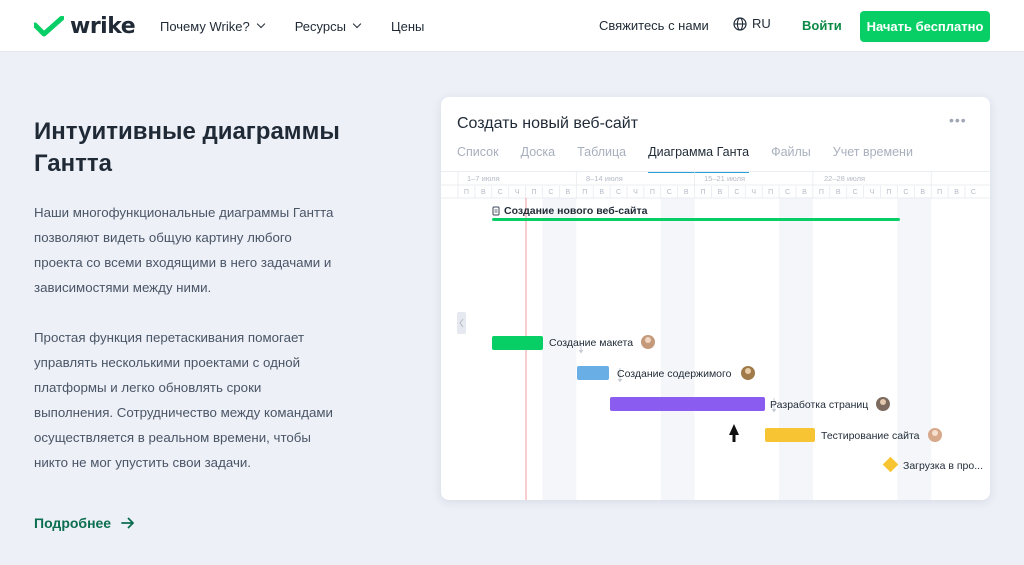 The height and width of the screenshot is (565, 1024). Describe the element at coordinates (49, 25) in the screenshot. I see `wrike-check-icon` at that location.